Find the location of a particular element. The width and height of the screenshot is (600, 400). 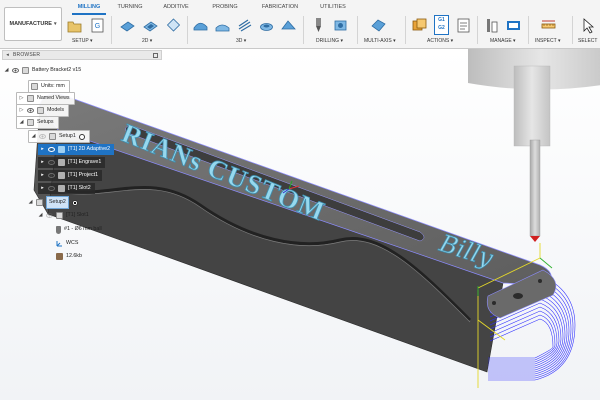

named-views-label: Named Views is located at coordinates (53, 98).